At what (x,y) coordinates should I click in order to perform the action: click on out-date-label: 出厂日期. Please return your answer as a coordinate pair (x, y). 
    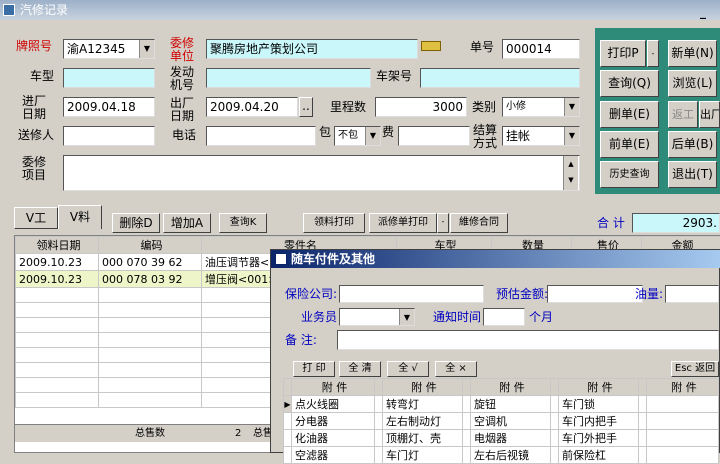
    Looking at the image, I should click on (184, 110).